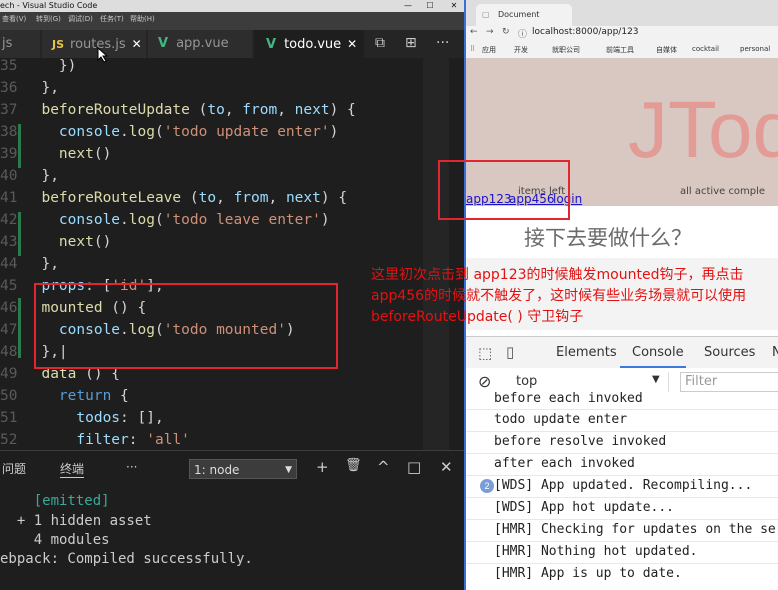 This screenshot has width=778, height=590. Describe the element at coordinates (658, 352) in the screenshot. I see `tab-console: Console` at that location.